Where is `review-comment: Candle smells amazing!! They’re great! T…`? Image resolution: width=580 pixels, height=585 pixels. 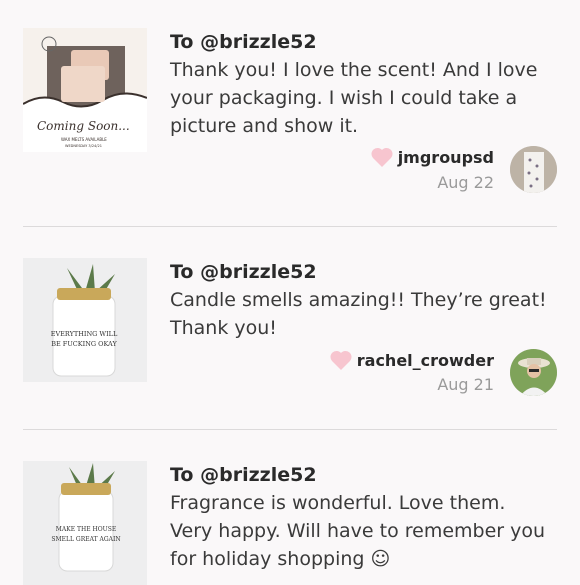
review-comment: Candle smells amazing!! They’re great! T… is located at coordinates (358, 314).